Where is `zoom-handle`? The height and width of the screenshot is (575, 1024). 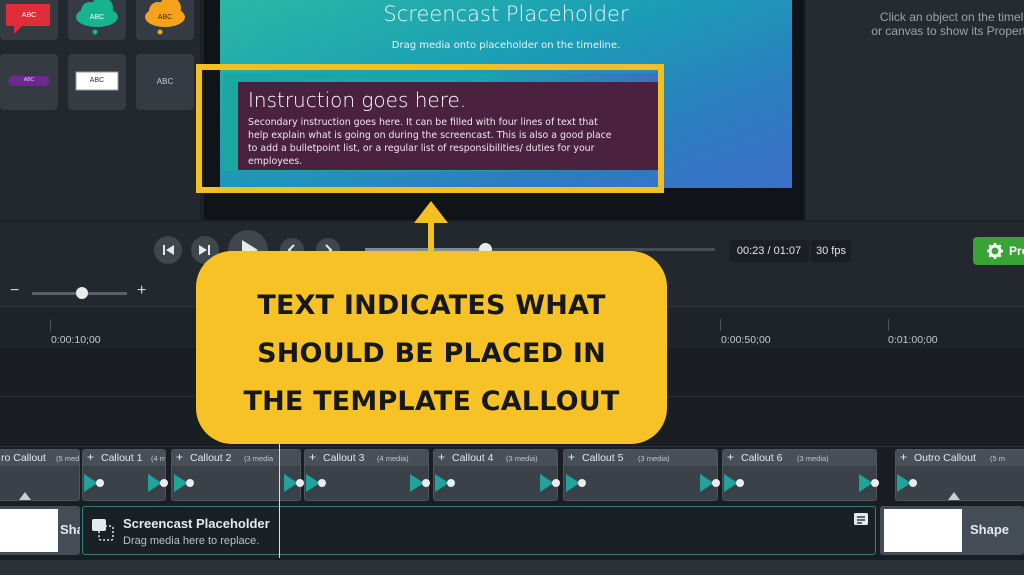 zoom-handle is located at coordinates (82, 293).